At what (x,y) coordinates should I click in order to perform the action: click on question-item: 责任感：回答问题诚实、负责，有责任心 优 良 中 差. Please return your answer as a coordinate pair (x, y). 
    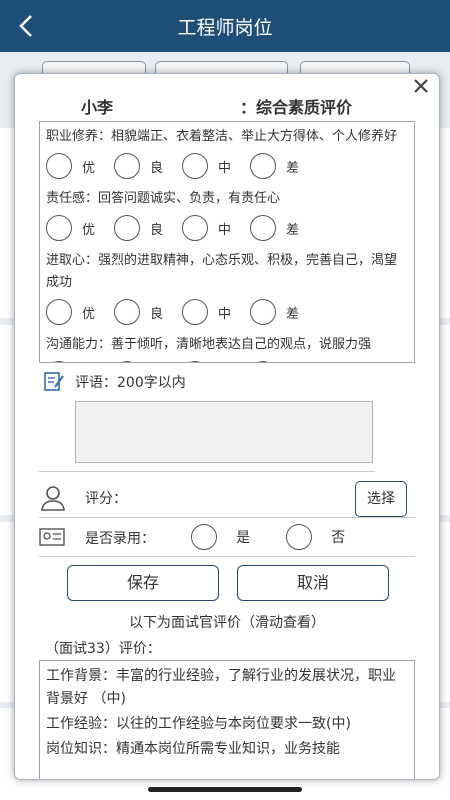
    Looking at the image, I should click on (227, 217).